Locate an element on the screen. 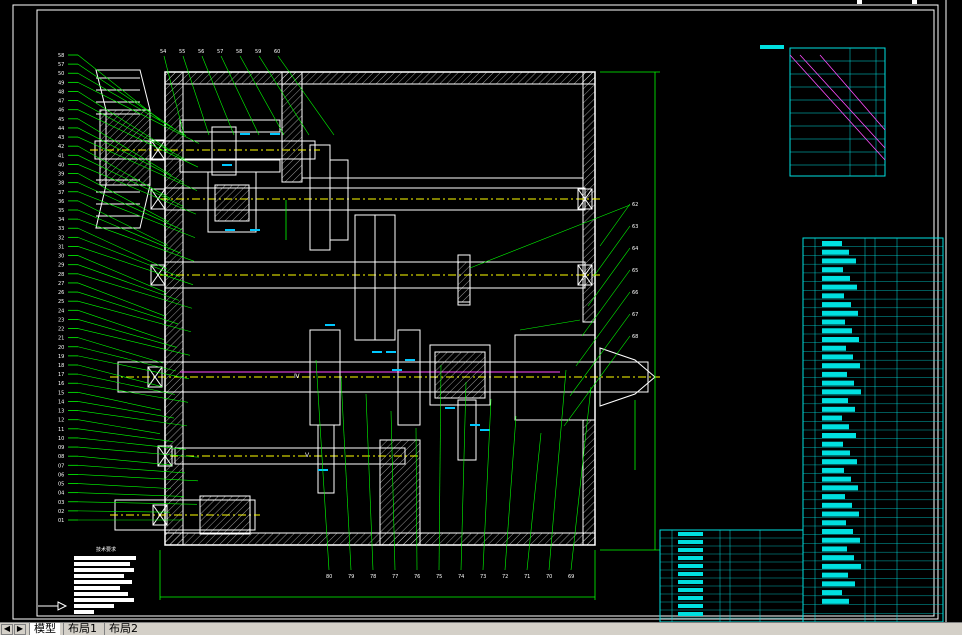  housing-partition is located at coordinates (292, 127).